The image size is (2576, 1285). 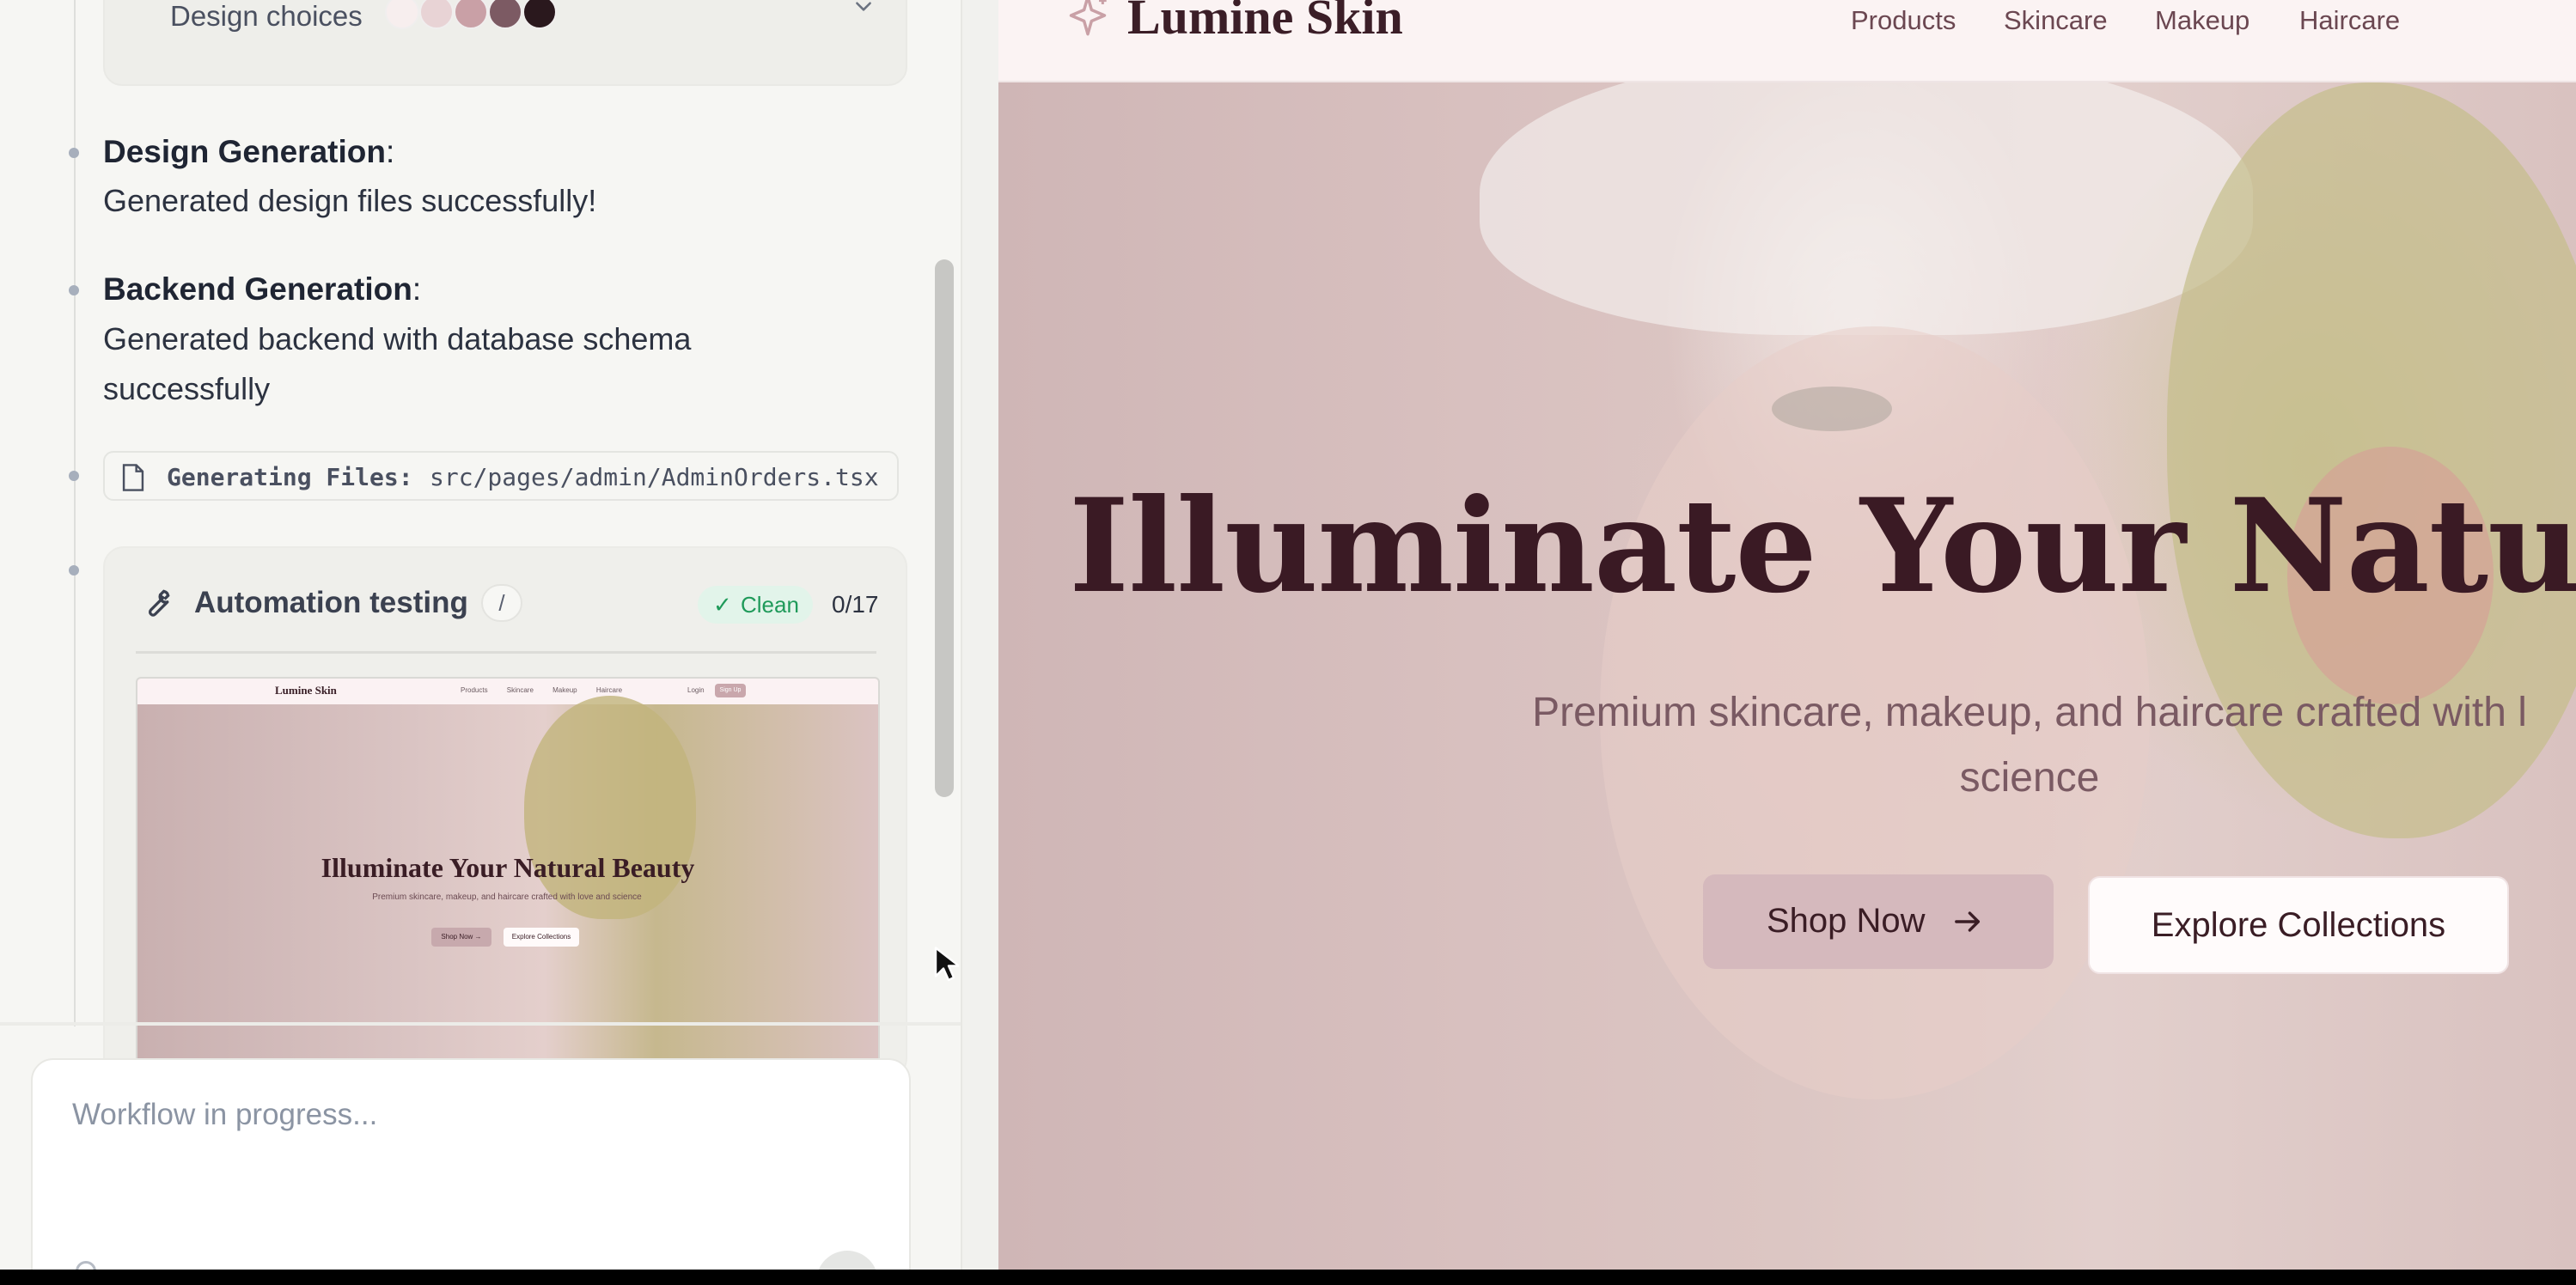 I want to click on nav-link-products: Products, so click(x=1903, y=20).